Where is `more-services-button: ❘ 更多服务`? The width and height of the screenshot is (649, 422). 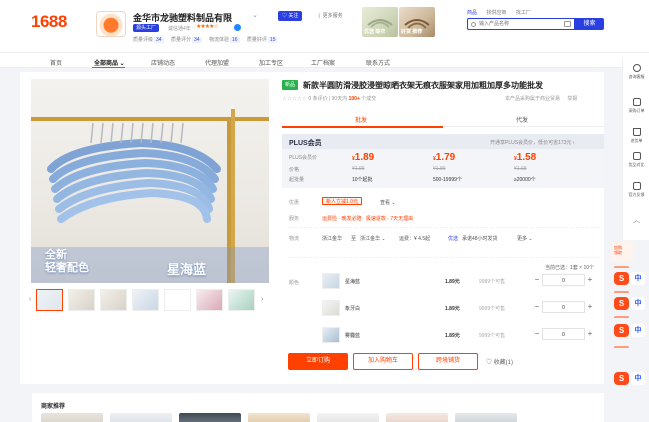
more-services-button: ❘ 更多服务 is located at coordinates (330, 16).